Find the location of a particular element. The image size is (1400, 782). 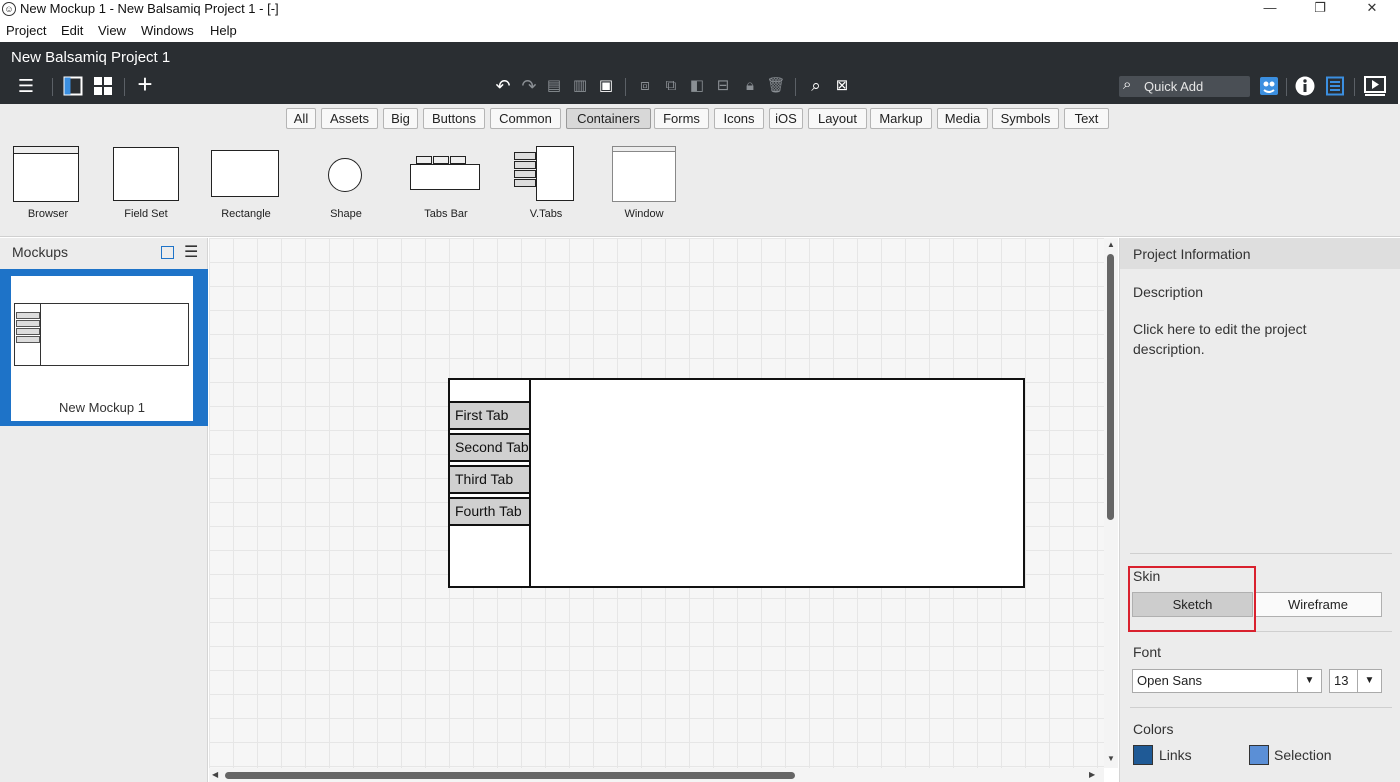

thumbnail-view-icon is located at coordinates (167, 252).